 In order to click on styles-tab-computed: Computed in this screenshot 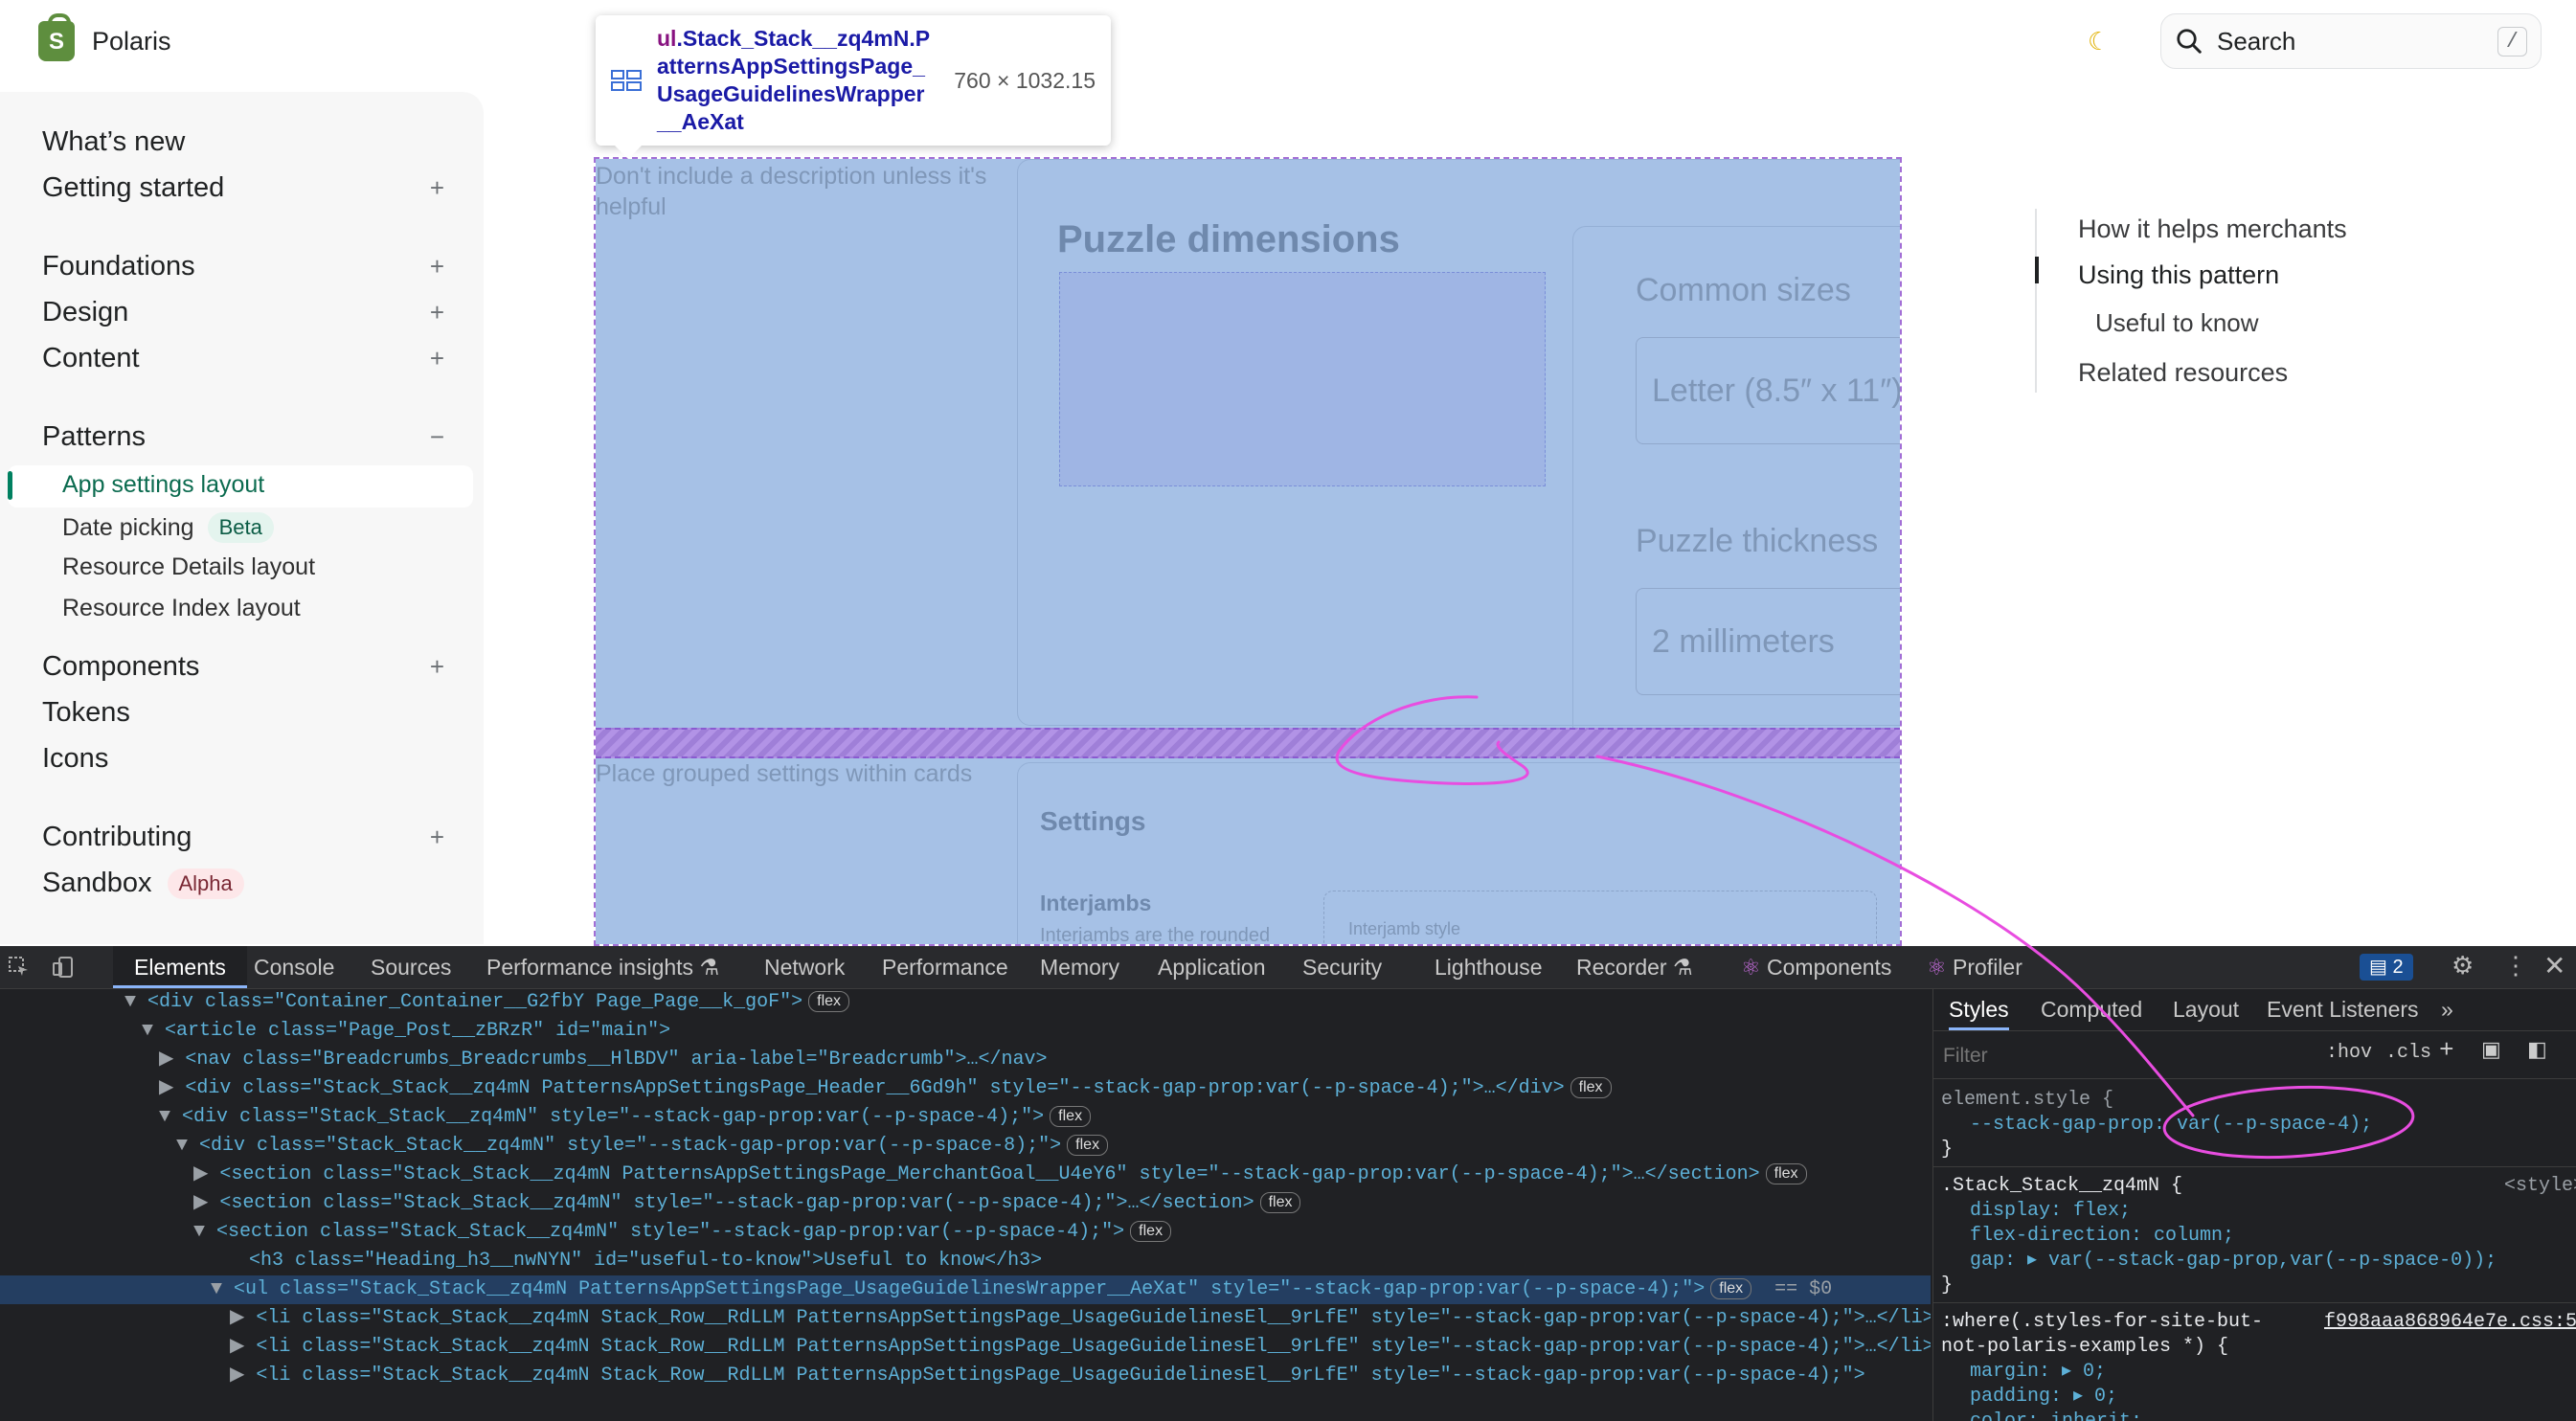, I will do `click(2091, 1009)`.